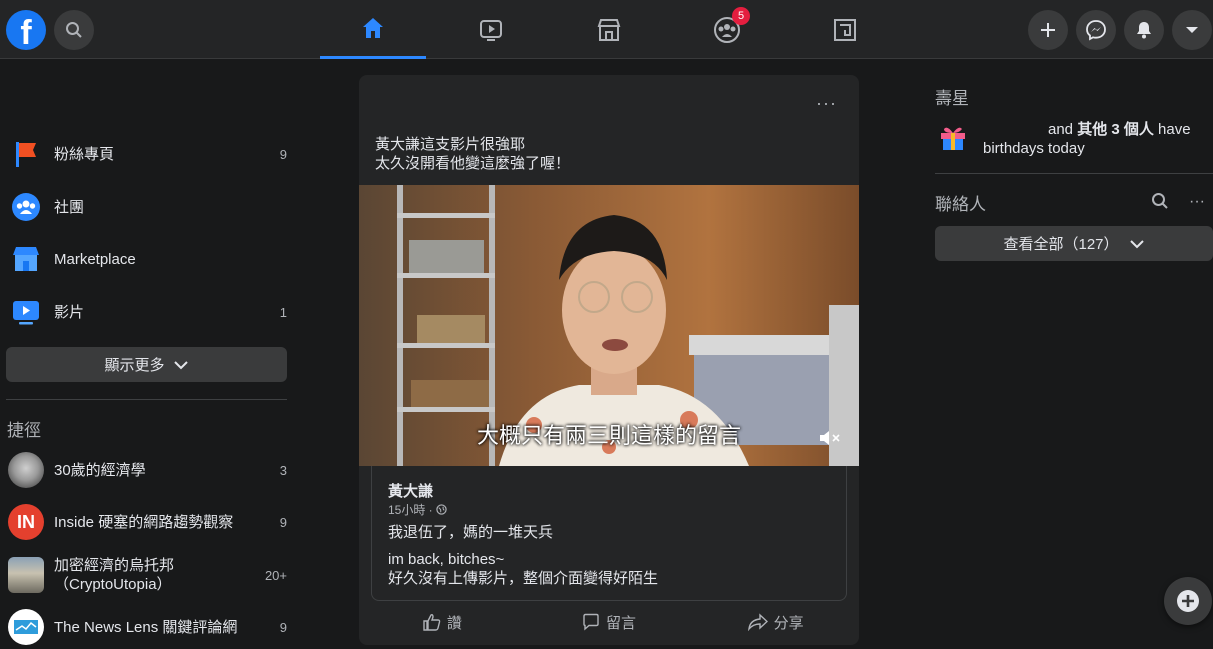 The height and width of the screenshot is (649, 1213). I want to click on shortcut-item: 30歲的經濟學 3, so click(147, 470).